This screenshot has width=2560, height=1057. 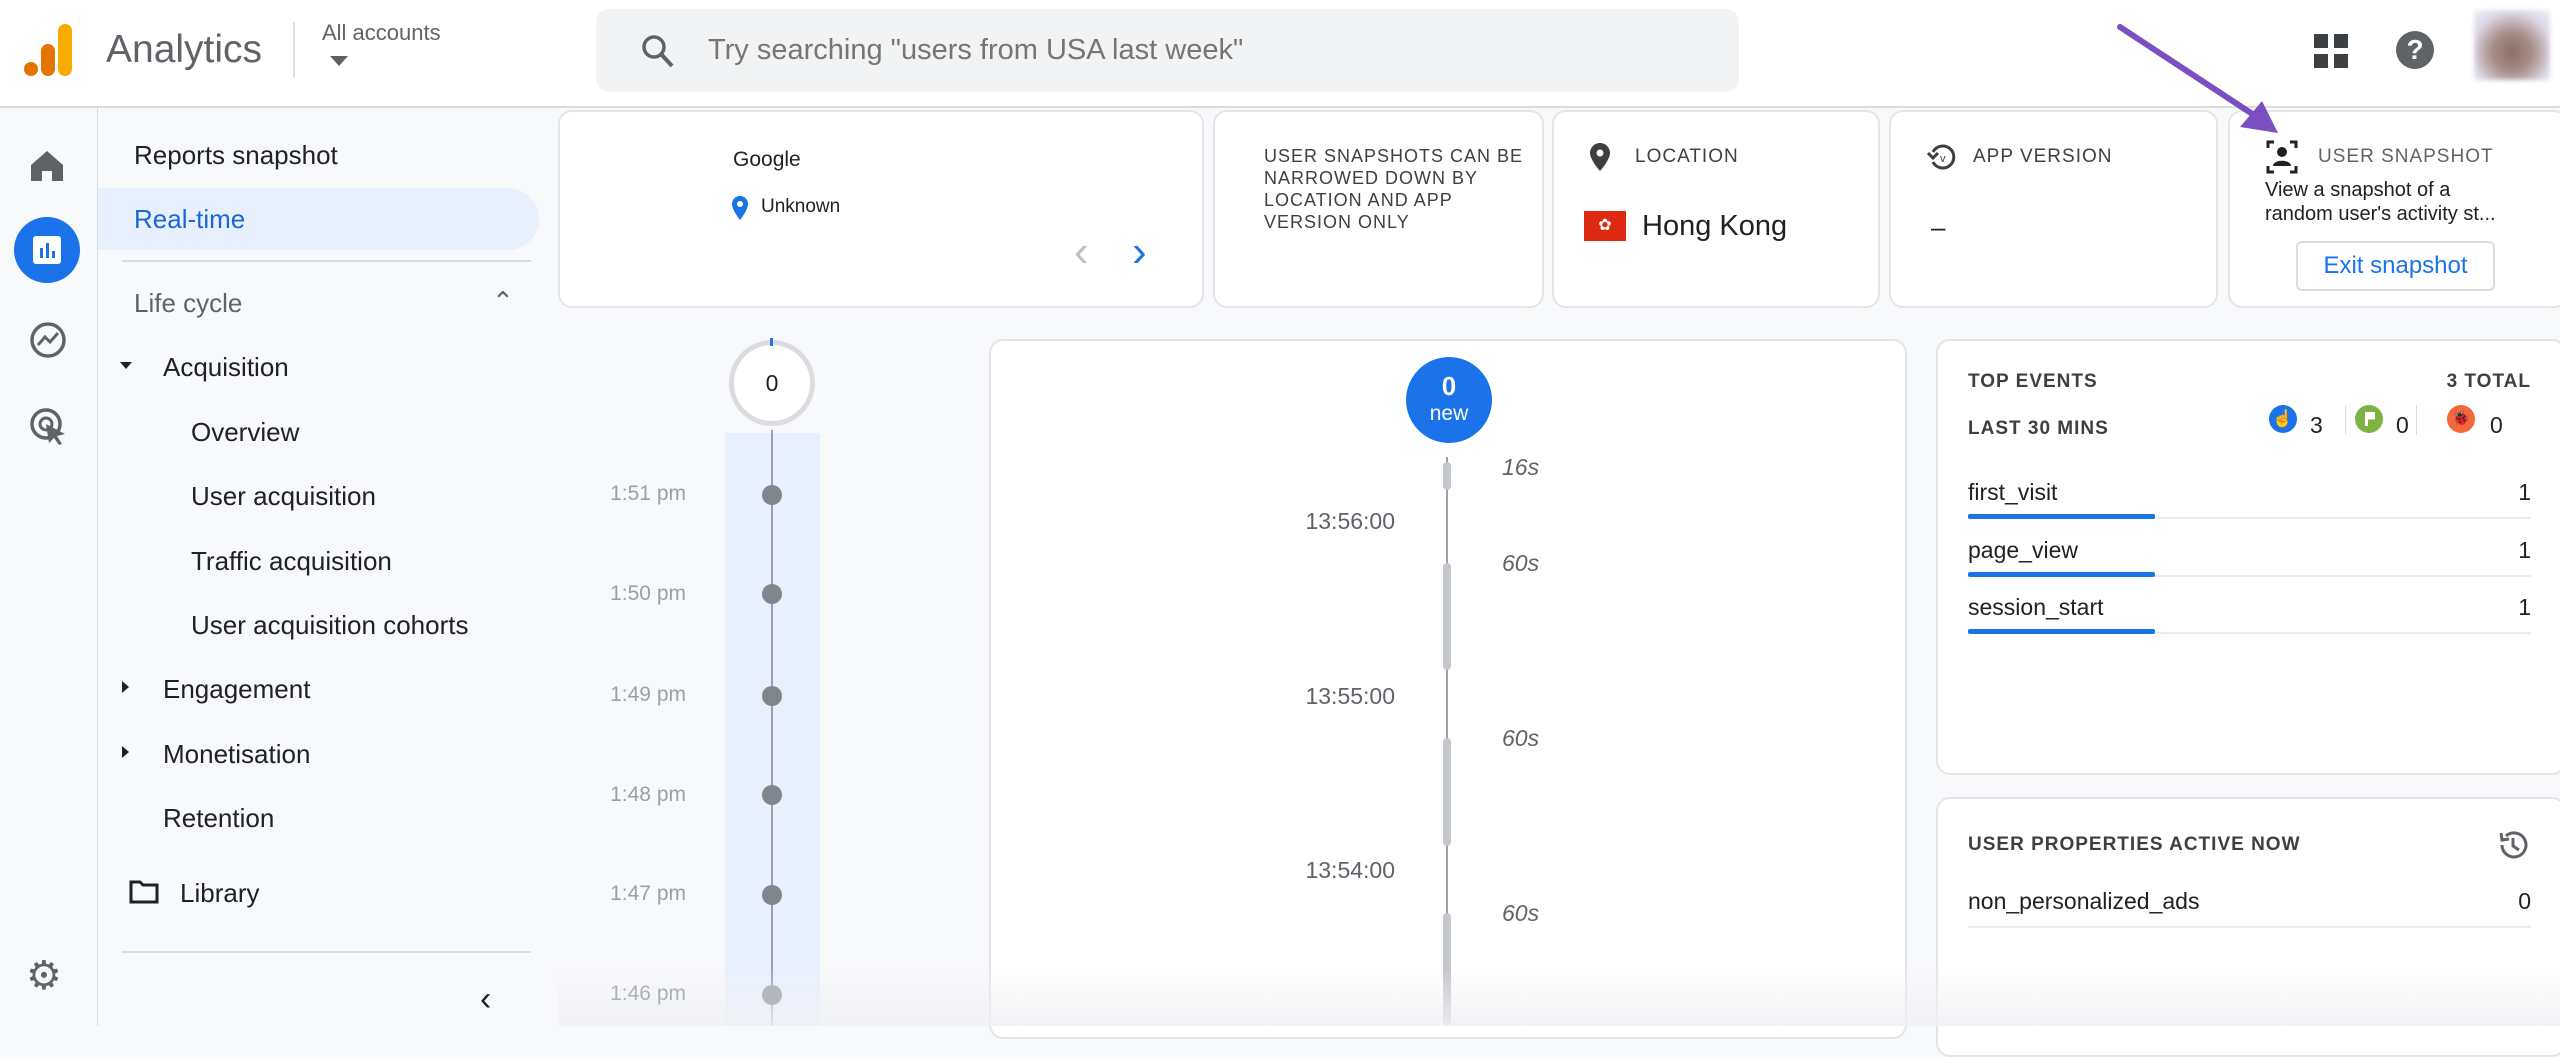 What do you see at coordinates (2043, 156) in the screenshot?
I see `app-version-label: APP VERSION` at bounding box center [2043, 156].